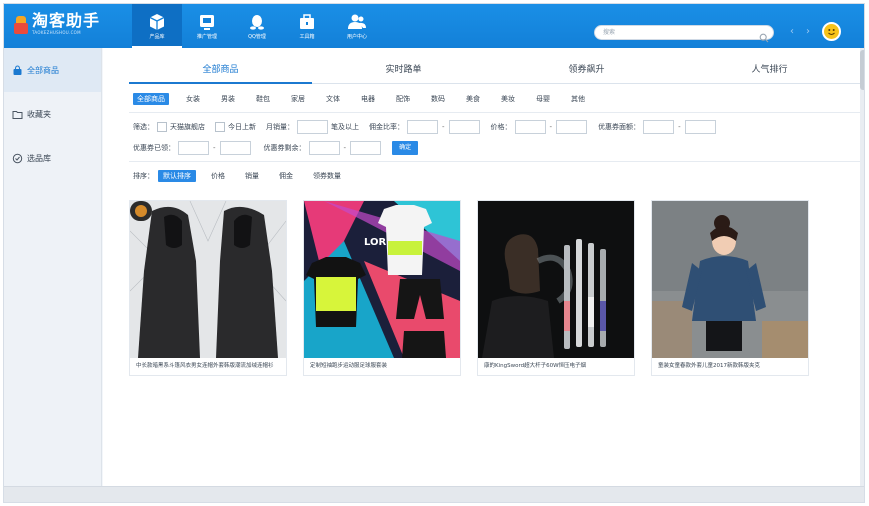 This screenshot has height=506, width=869. What do you see at coordinates (242, 127) in the screenshot?
I see `today-new-label: 今日上新` at bounding box center [242, 127].